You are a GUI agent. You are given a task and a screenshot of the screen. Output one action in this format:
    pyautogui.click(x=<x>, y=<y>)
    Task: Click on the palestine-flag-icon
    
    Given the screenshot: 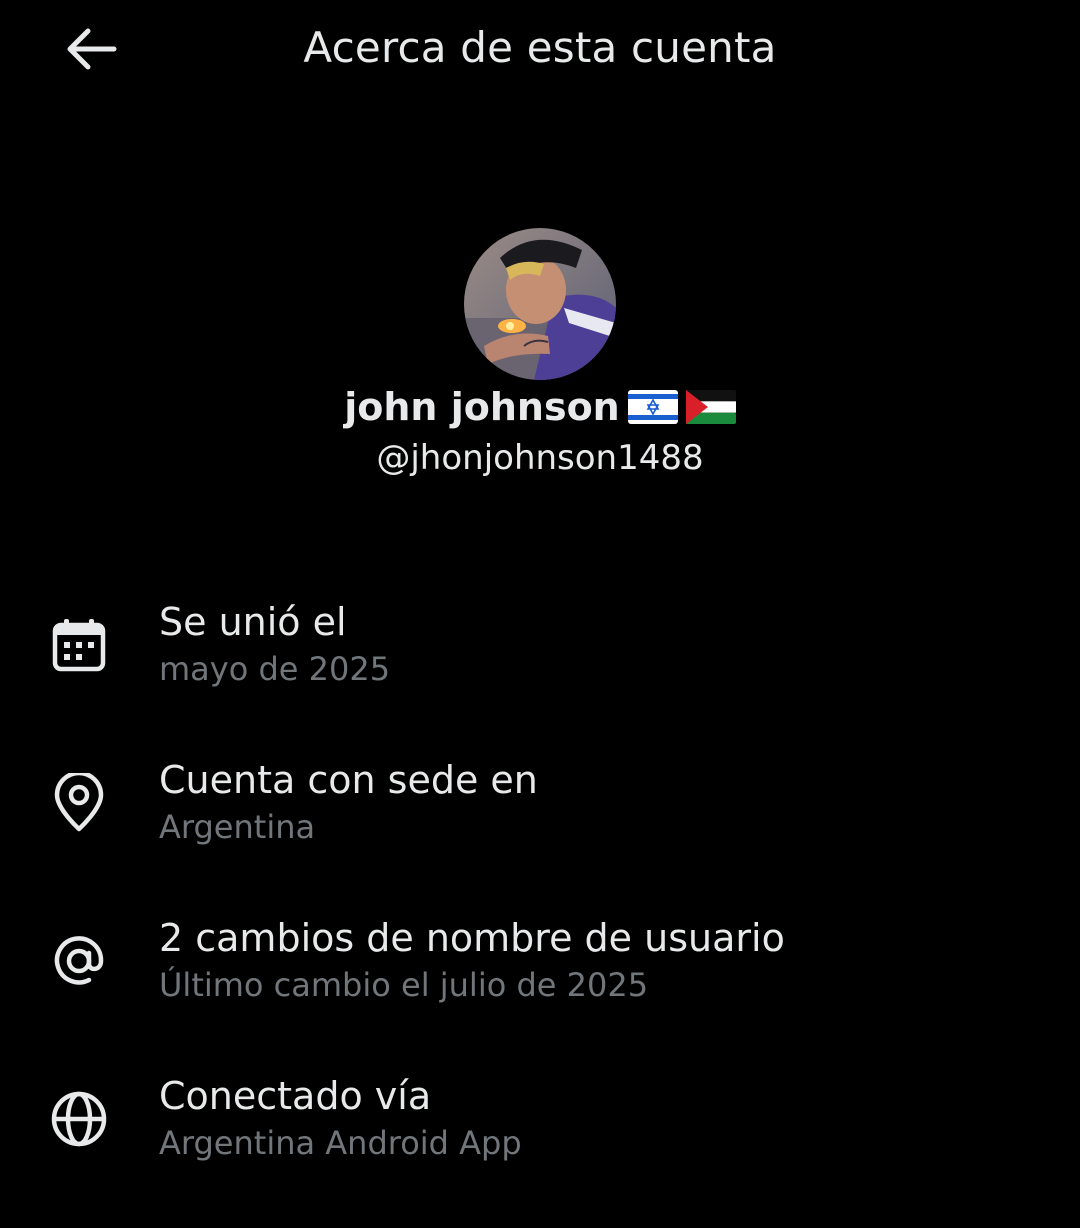 What is the action you would take?
    pyautogui.click(x=710, y=407)
    